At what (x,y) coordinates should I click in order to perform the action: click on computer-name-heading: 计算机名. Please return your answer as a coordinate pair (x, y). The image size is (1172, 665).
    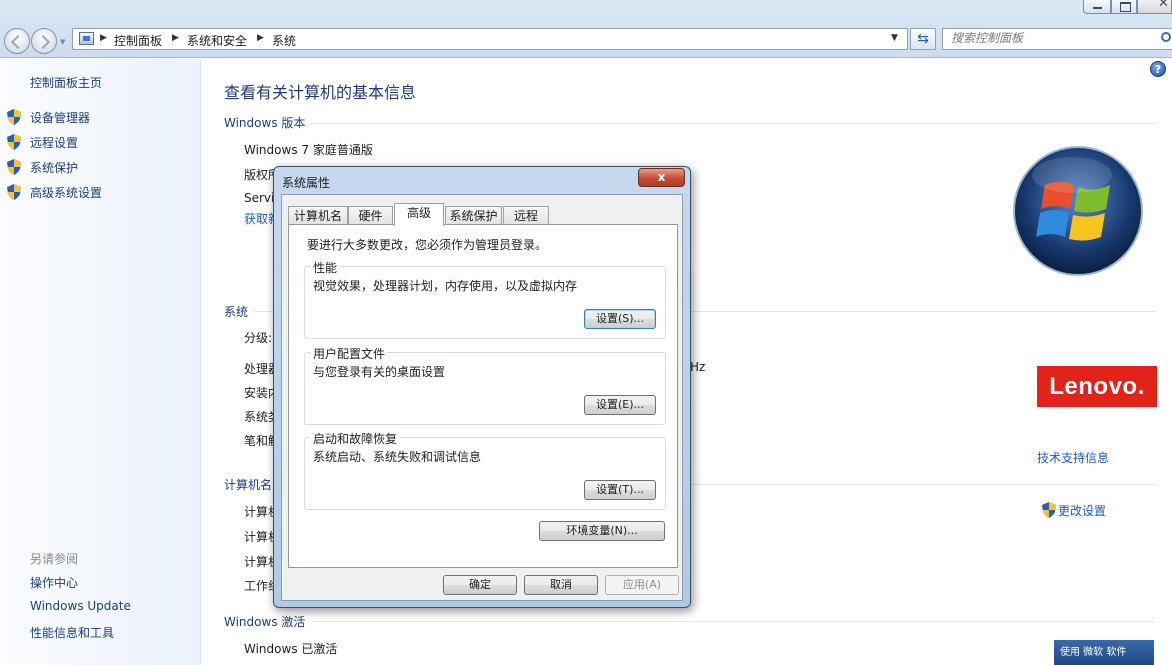
    Looking at the image, I should click on (248, 485).